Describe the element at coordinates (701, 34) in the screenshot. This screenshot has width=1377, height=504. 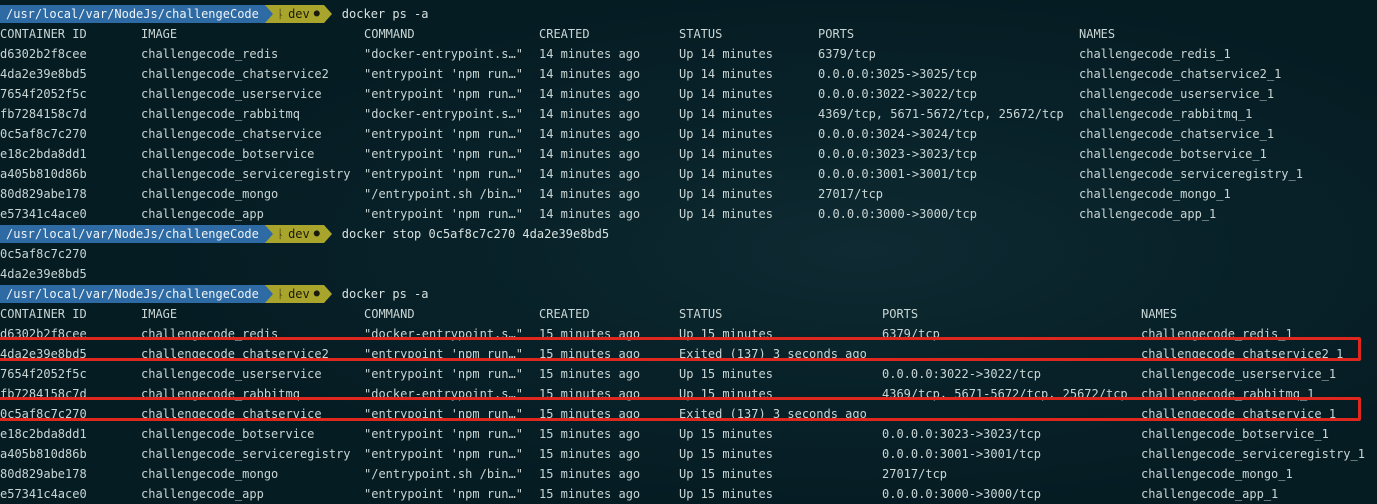
I see `cell-status: STATUS` at that location.